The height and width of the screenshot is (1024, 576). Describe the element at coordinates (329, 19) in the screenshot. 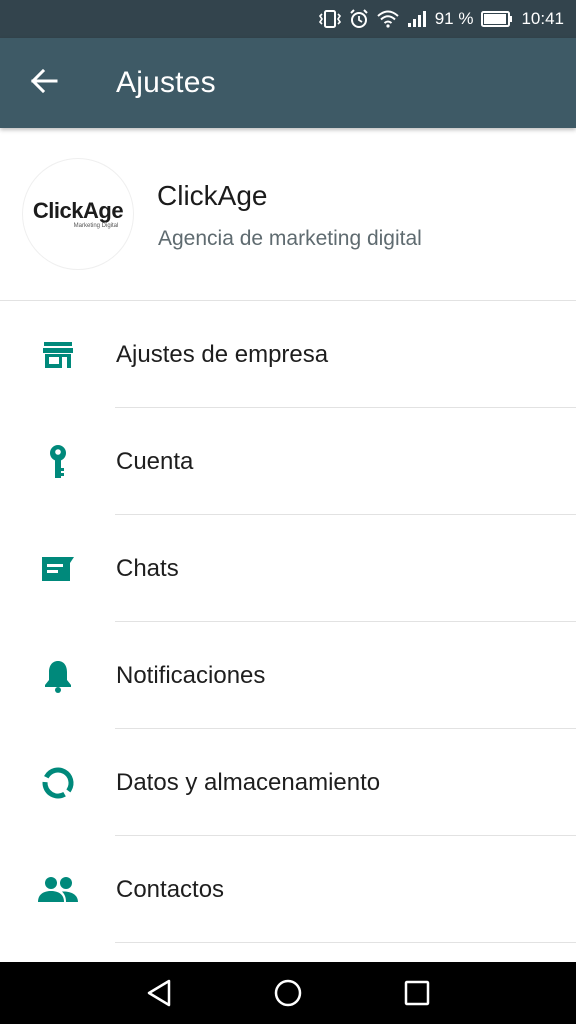

I see `vibrate-icon` at that location.